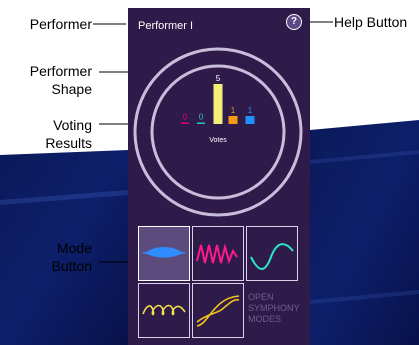 This screenshot has width=419, height=345. I want to click on mode-button-teal-sine, so click(272, 253).